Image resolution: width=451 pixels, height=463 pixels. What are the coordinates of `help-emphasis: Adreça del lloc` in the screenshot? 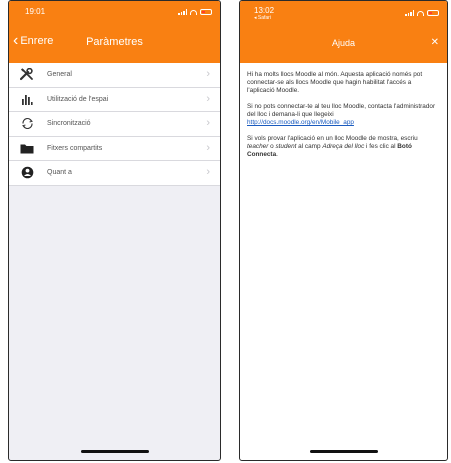 It's located at (343, 146).